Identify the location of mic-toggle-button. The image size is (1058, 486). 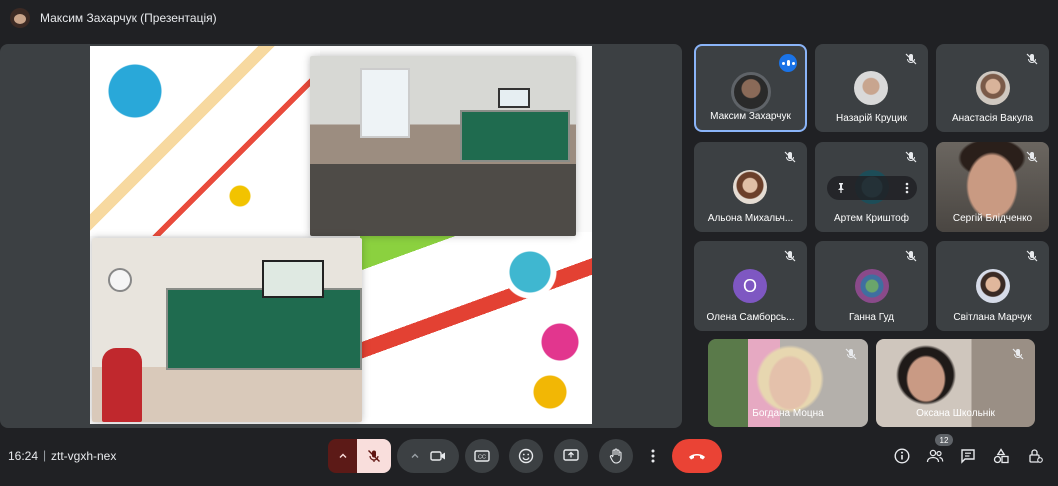
(374, 456).